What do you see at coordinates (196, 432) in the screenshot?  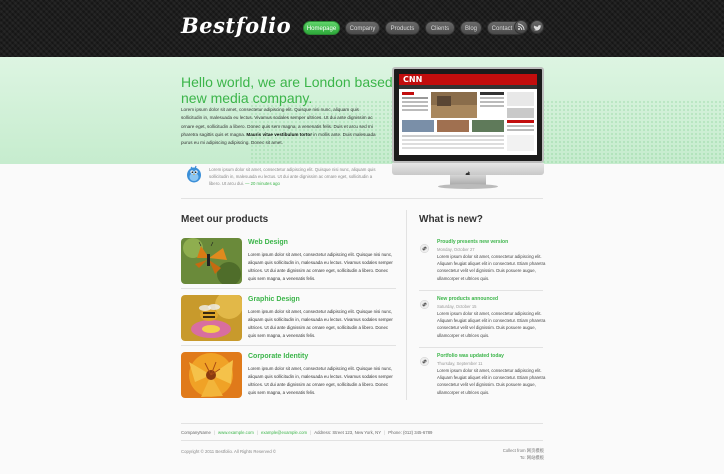 I see `footer-company: CompanyName` at bounding box center [196, 432].